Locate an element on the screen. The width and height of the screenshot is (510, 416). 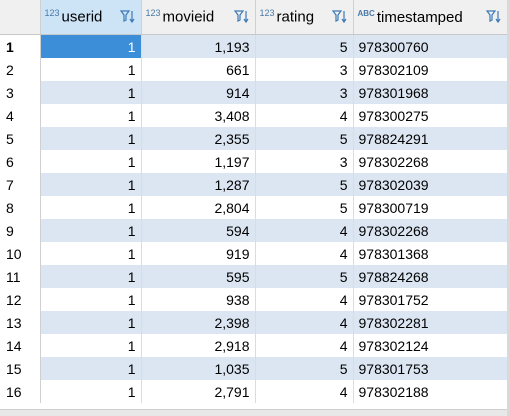
row-number: 12 is located at coordinates (20, 299).